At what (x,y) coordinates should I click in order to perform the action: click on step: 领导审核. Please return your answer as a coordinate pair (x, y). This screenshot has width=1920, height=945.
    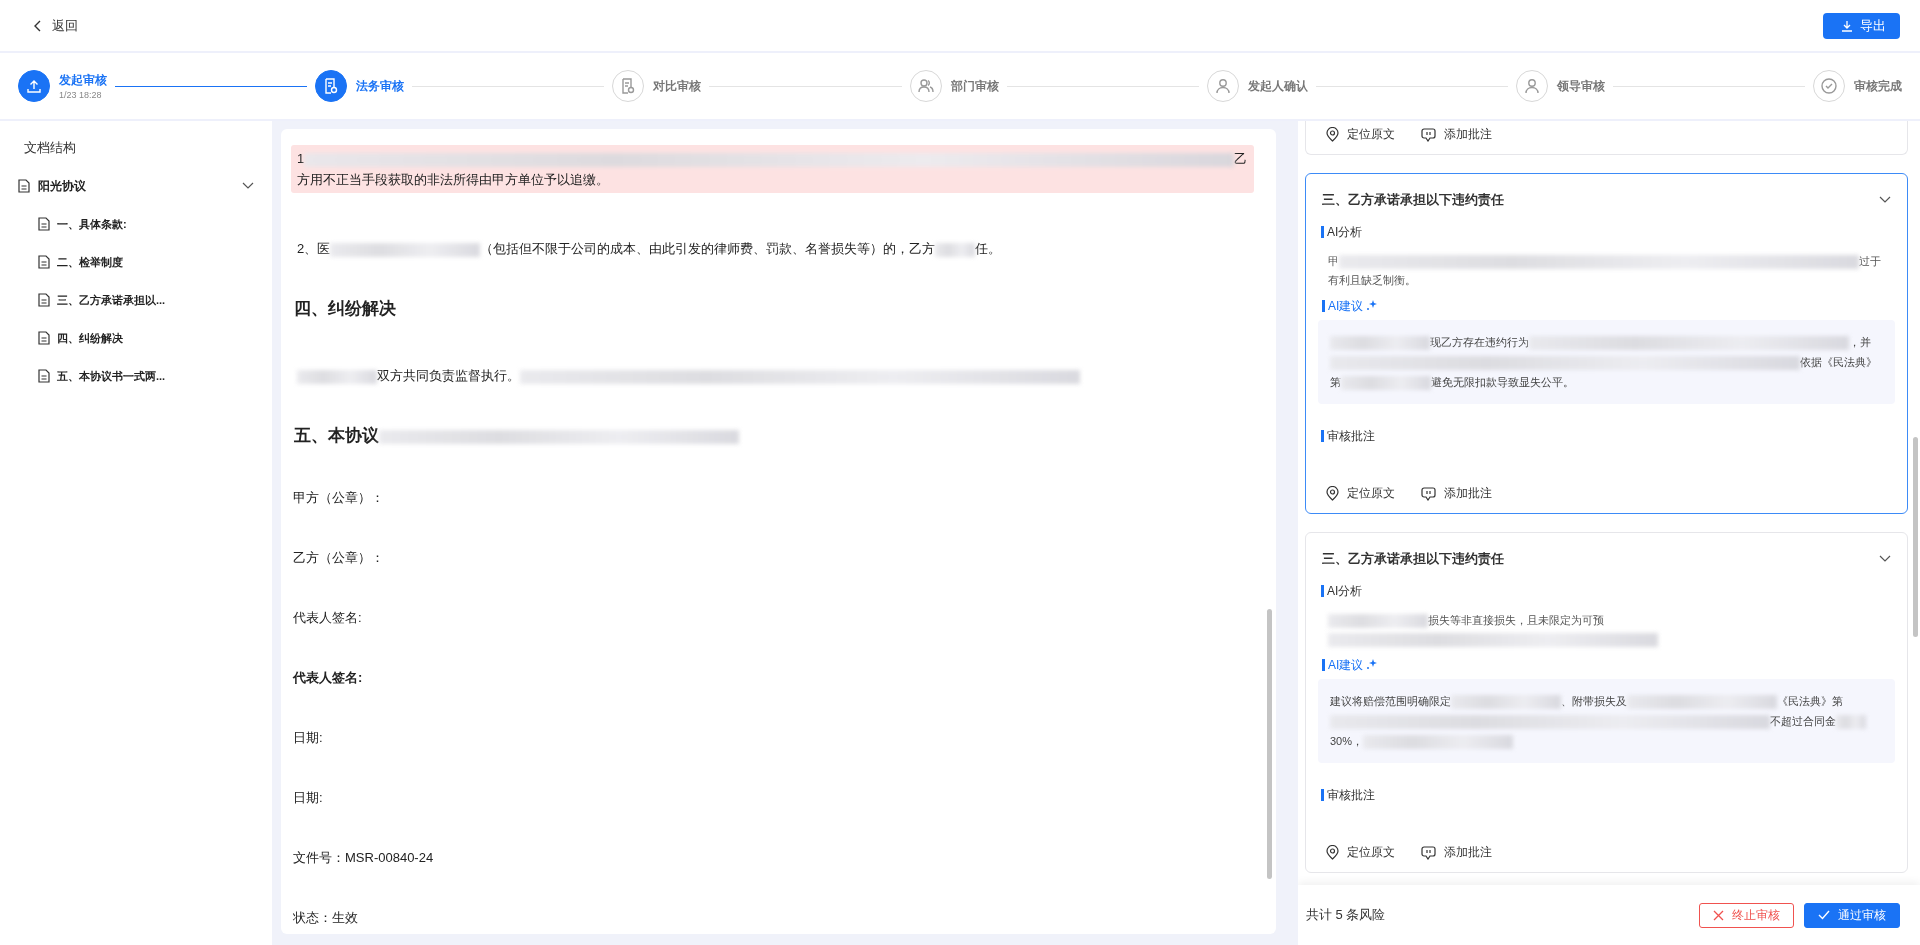
    Looking at the image, I should click on (1560, 86).